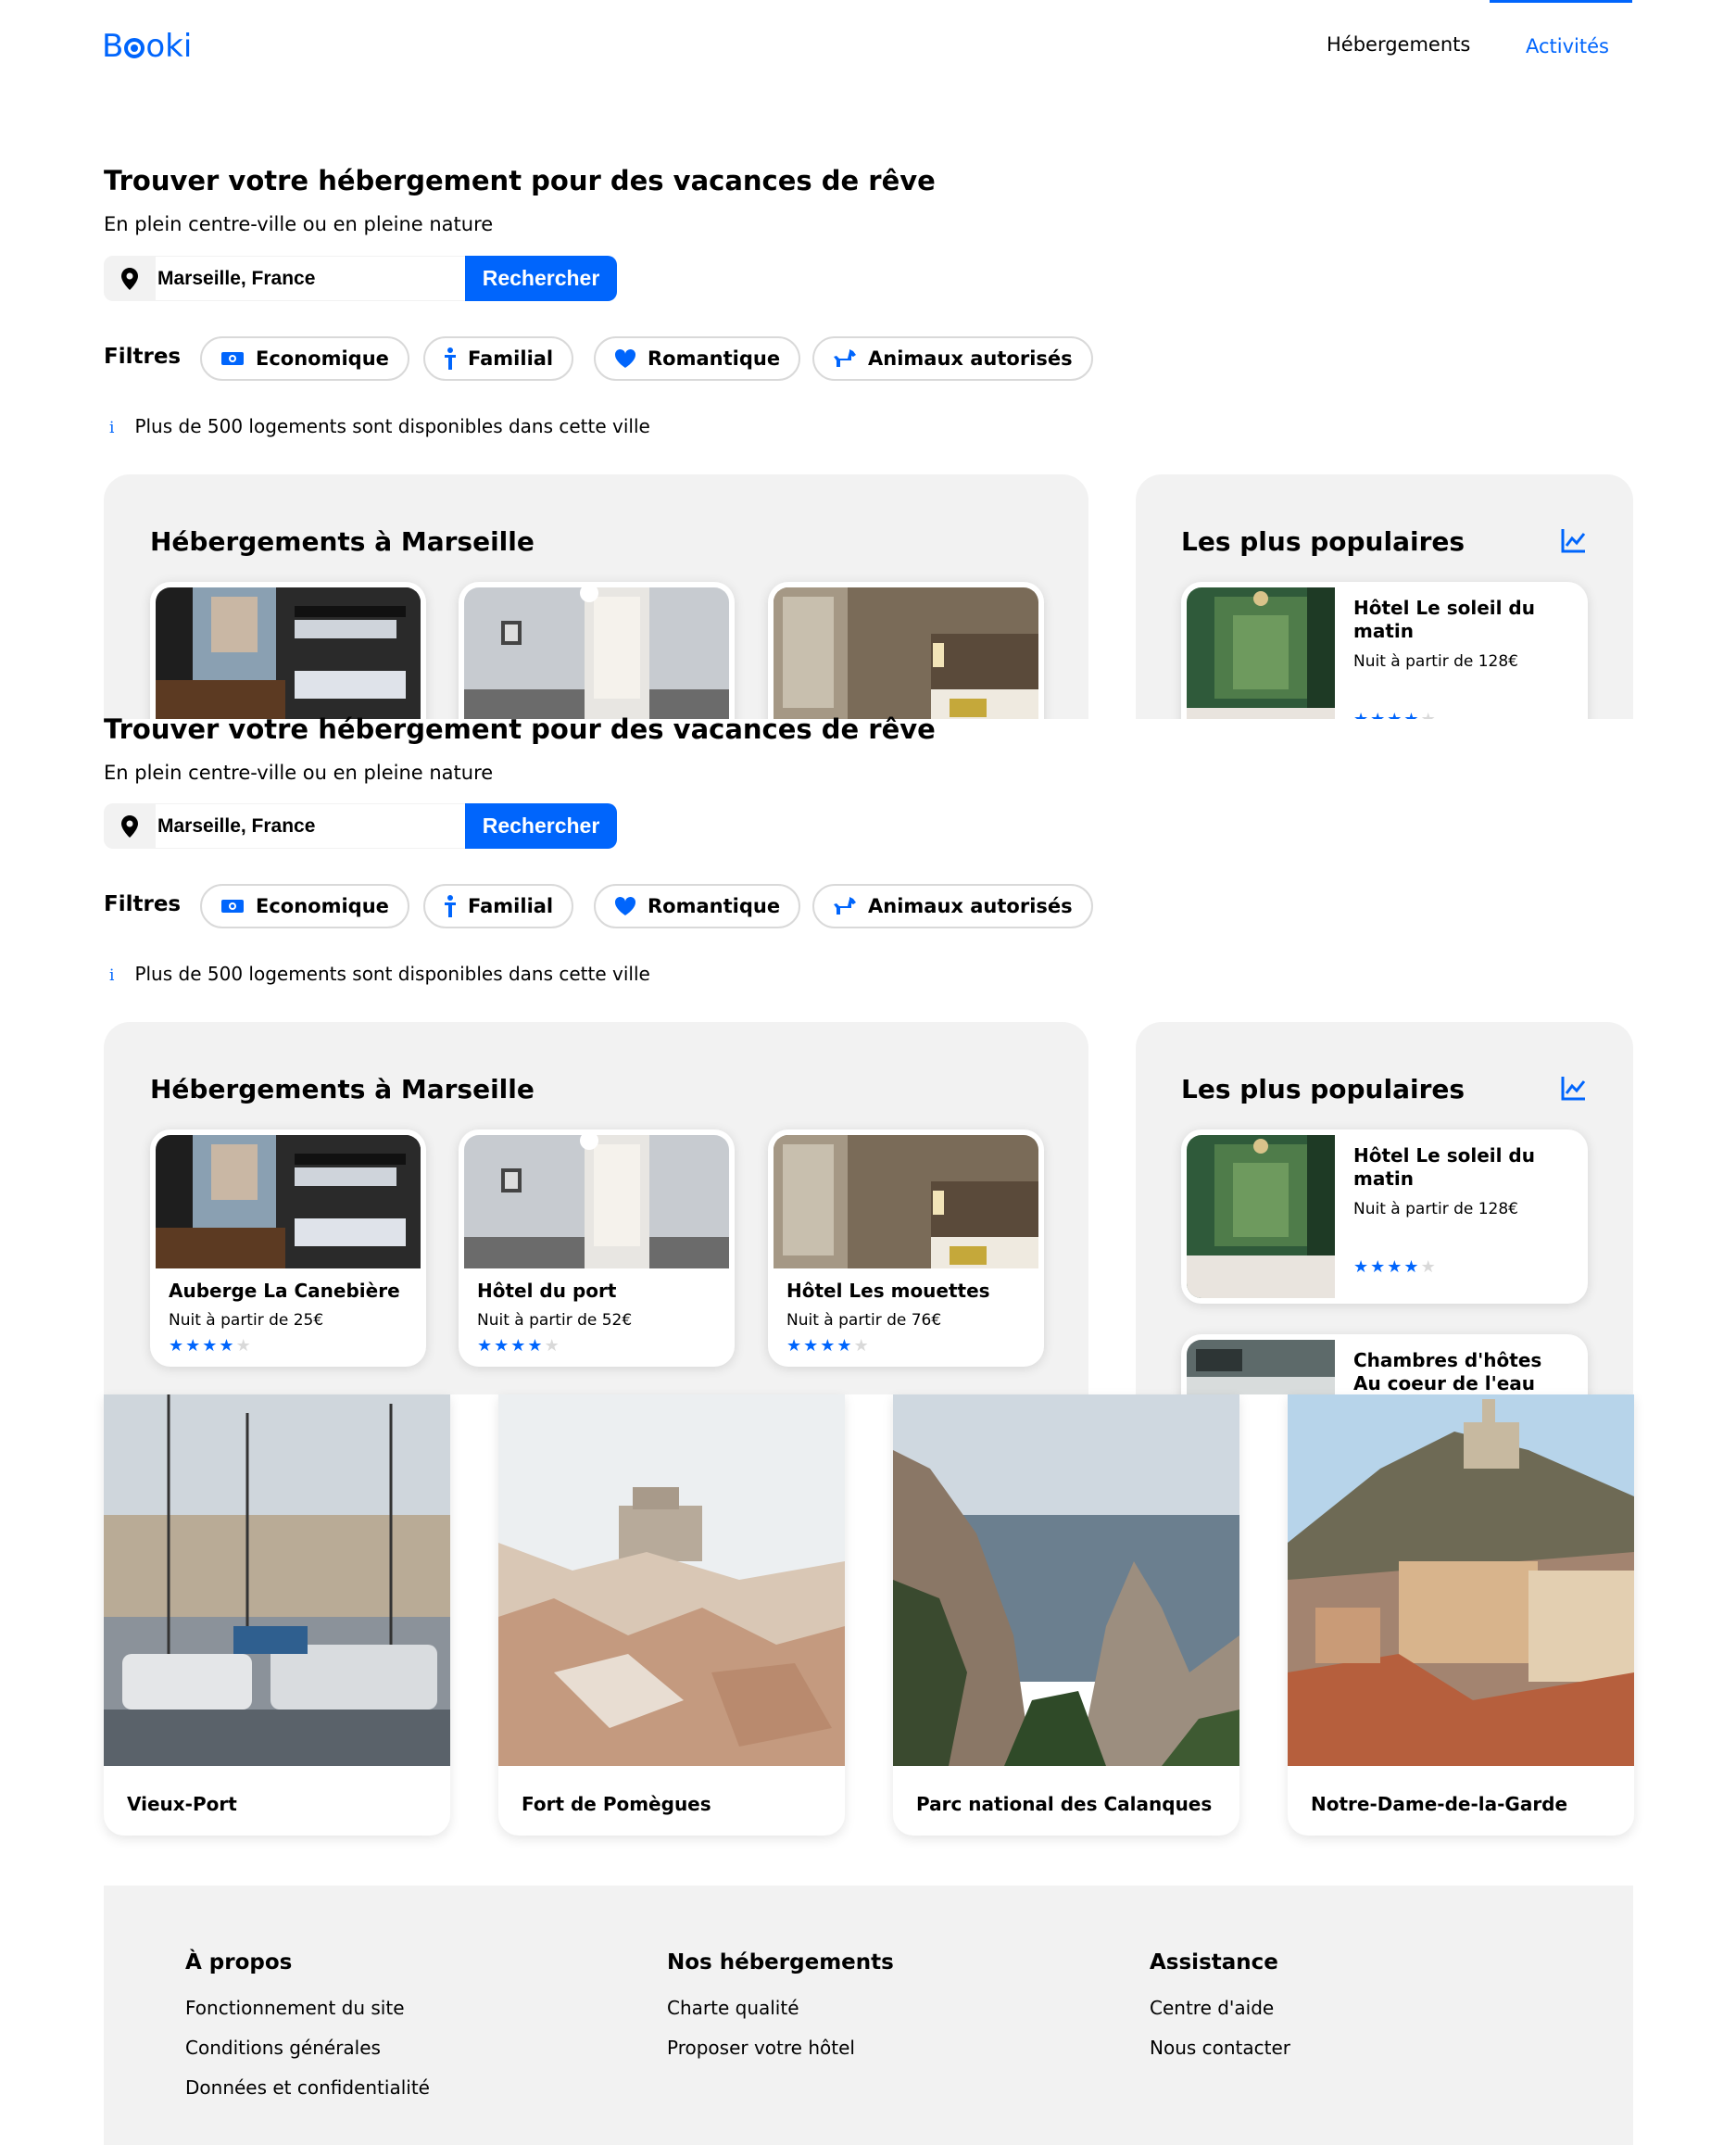  What do you see at coordinates (1220, 2008) in the screenshot?
I see `footer-link: Centre d'aide` at bounding box center [1220, 2008].